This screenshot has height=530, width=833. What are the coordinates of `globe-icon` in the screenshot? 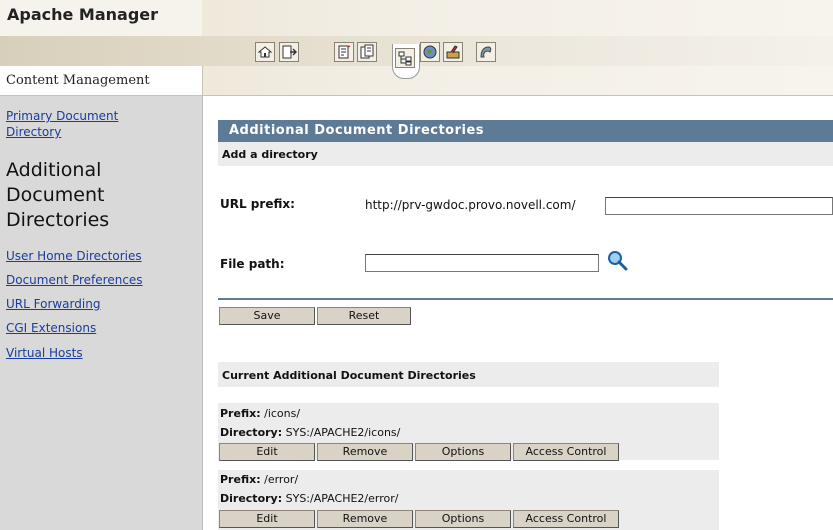 It's located at (430, 52).